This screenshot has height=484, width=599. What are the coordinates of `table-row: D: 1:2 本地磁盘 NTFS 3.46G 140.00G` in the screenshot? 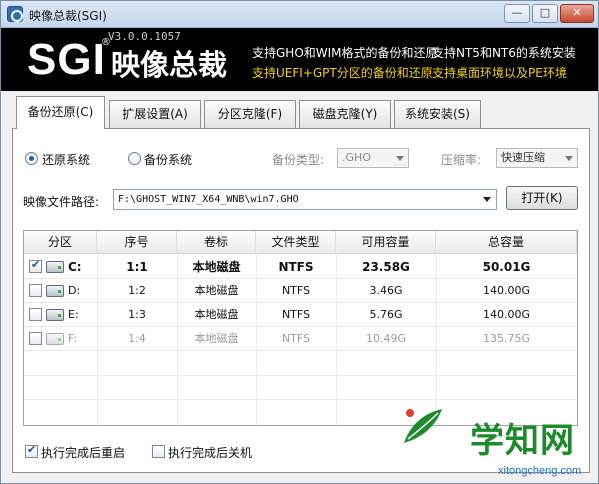 It's located at (300, 291).